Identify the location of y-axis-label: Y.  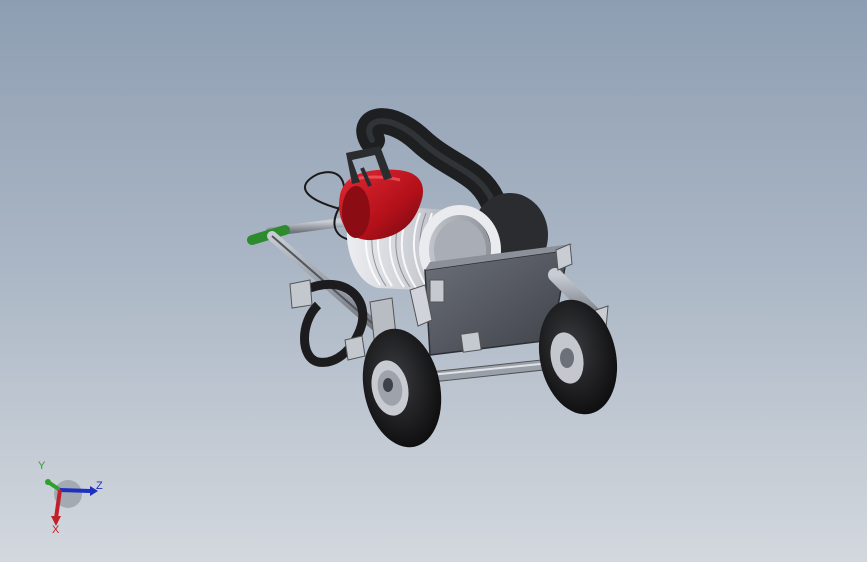
(42, 466).